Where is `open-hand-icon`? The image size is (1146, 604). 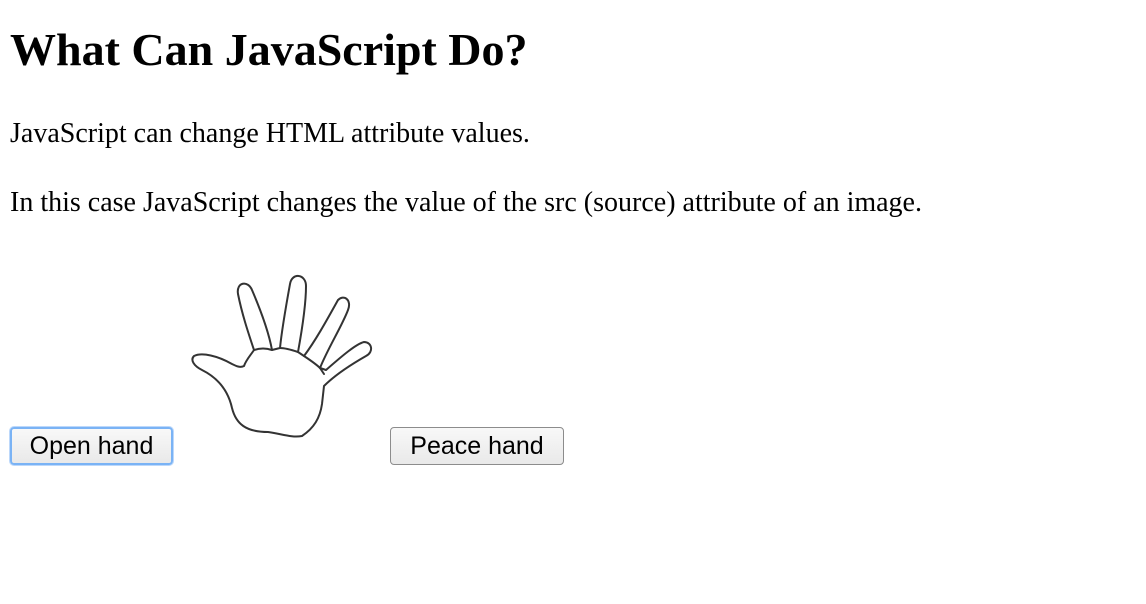 open-hand-icon is located at coordinates (281, 356).